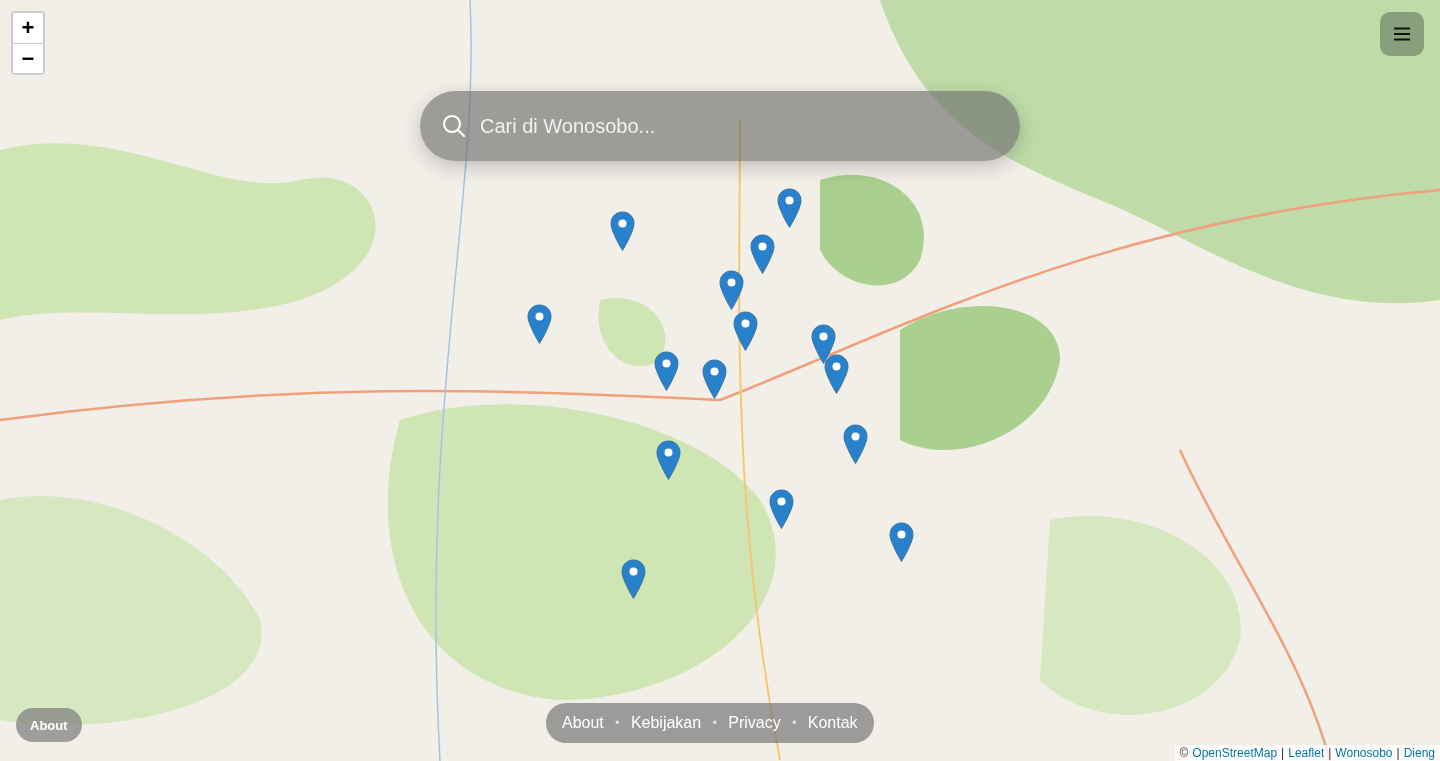 The image size is (1440, 761). What do you see at coordinates (1419, 753) in the screenshot?
I see `attribution-link: Dieng` at bounding box center [1419, 753].